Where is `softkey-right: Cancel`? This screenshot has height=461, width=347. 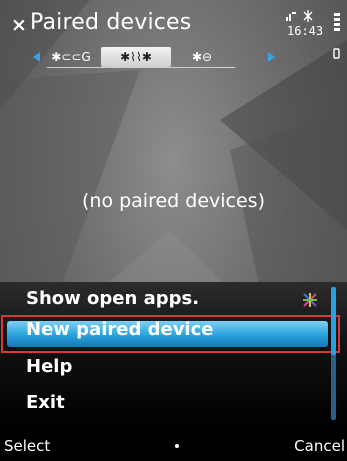 softkey-right: Cancel is located at coordinates (319, 446).